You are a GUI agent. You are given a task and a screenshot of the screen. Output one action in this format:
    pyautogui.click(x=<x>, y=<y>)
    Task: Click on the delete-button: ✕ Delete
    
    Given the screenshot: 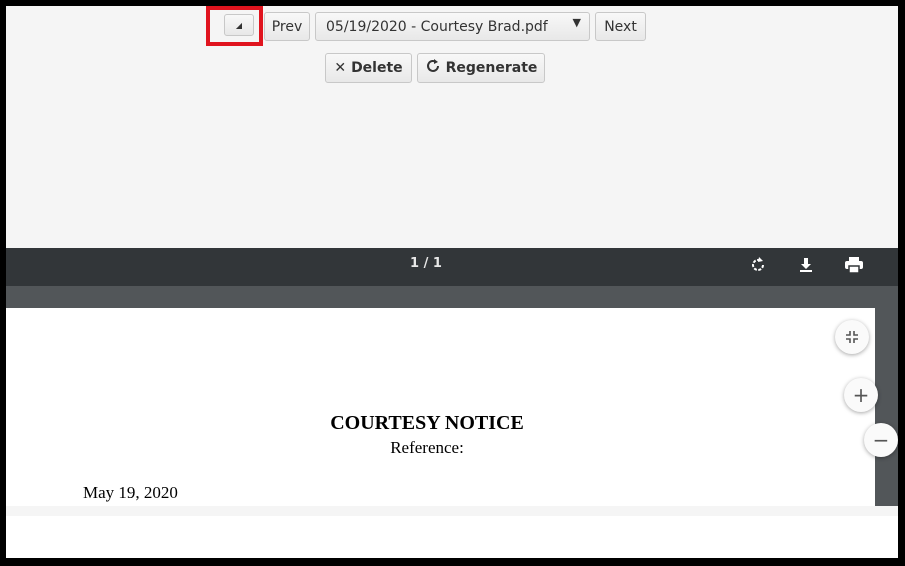 What is the action you would take?
    pyautogui.click(x=368, y=68)
    